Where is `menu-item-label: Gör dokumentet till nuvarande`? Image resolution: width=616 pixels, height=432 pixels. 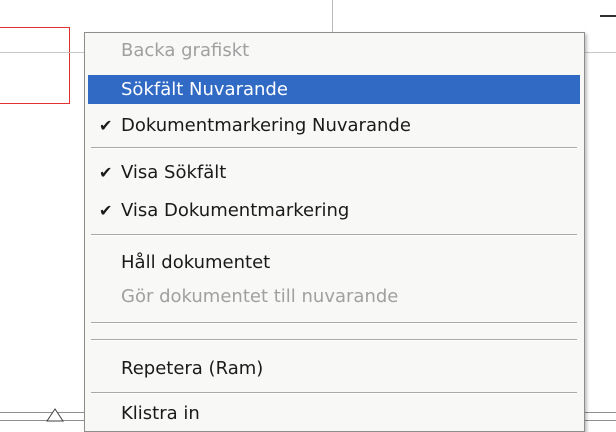
menu-item-label: Gör dokumentet till nuvarande is located at coordinates (260, 296).